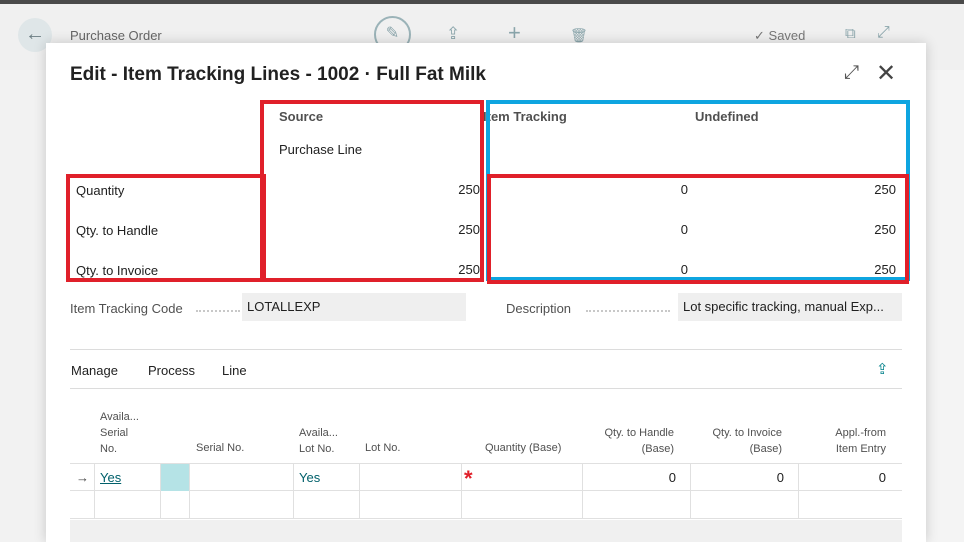  What do you see at coordinates (174, 477) in the screenshot?
I see `selected-cell` at bounding box center [174, 477].